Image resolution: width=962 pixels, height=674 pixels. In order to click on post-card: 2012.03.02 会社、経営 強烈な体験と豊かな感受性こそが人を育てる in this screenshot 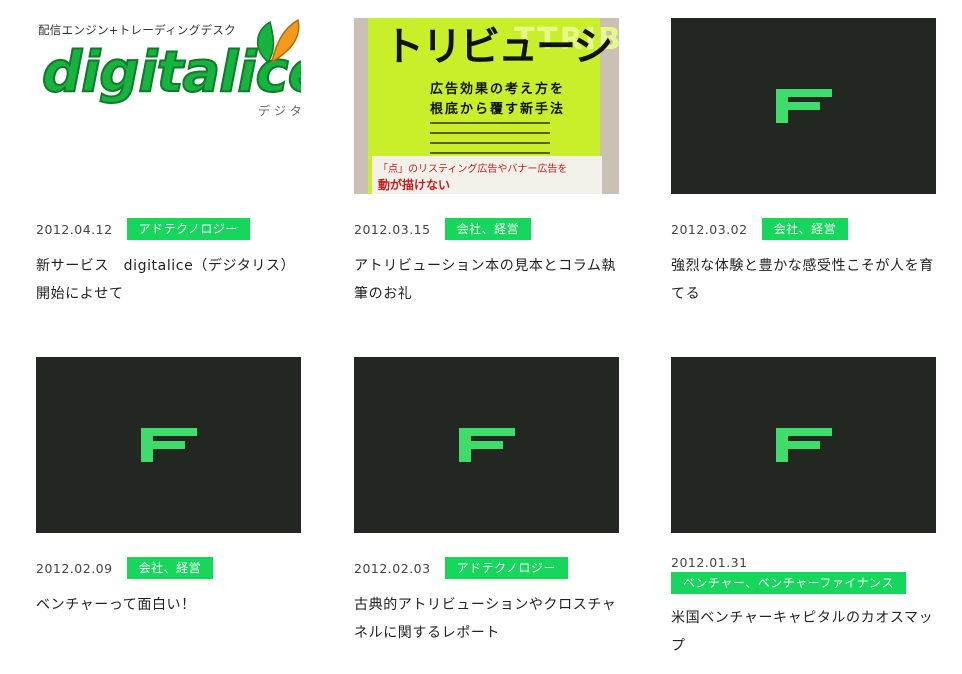, I will do `click(803, 163)`.